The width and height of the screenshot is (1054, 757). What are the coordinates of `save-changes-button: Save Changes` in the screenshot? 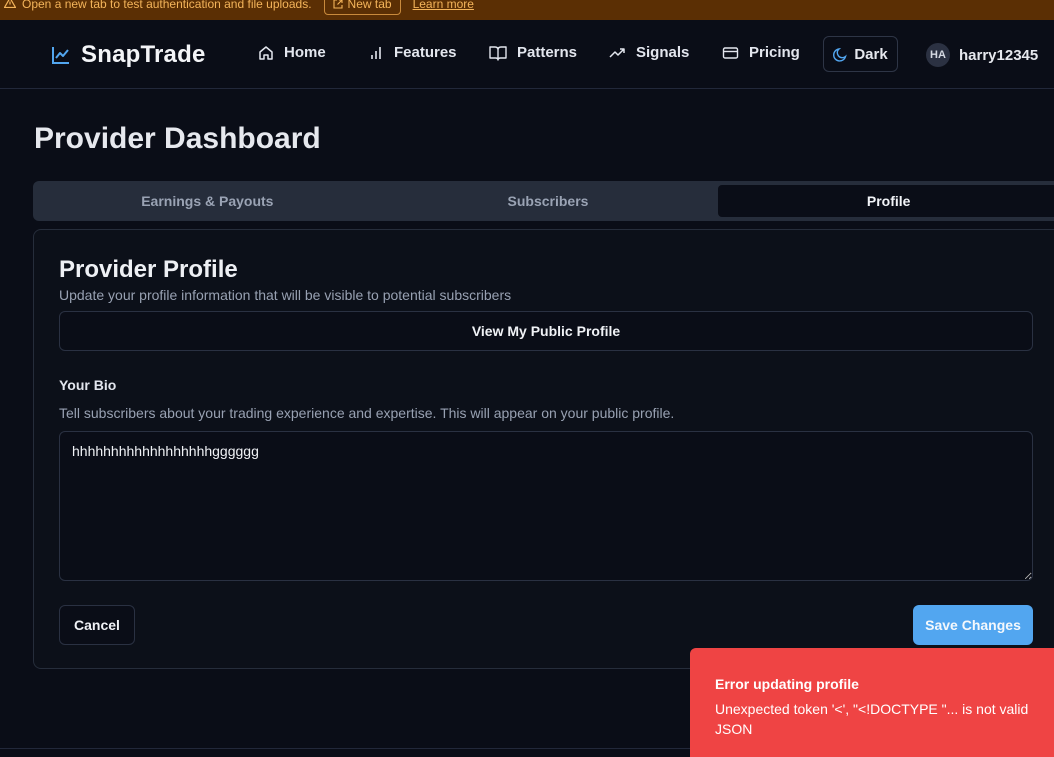 It's located at (973, 625).